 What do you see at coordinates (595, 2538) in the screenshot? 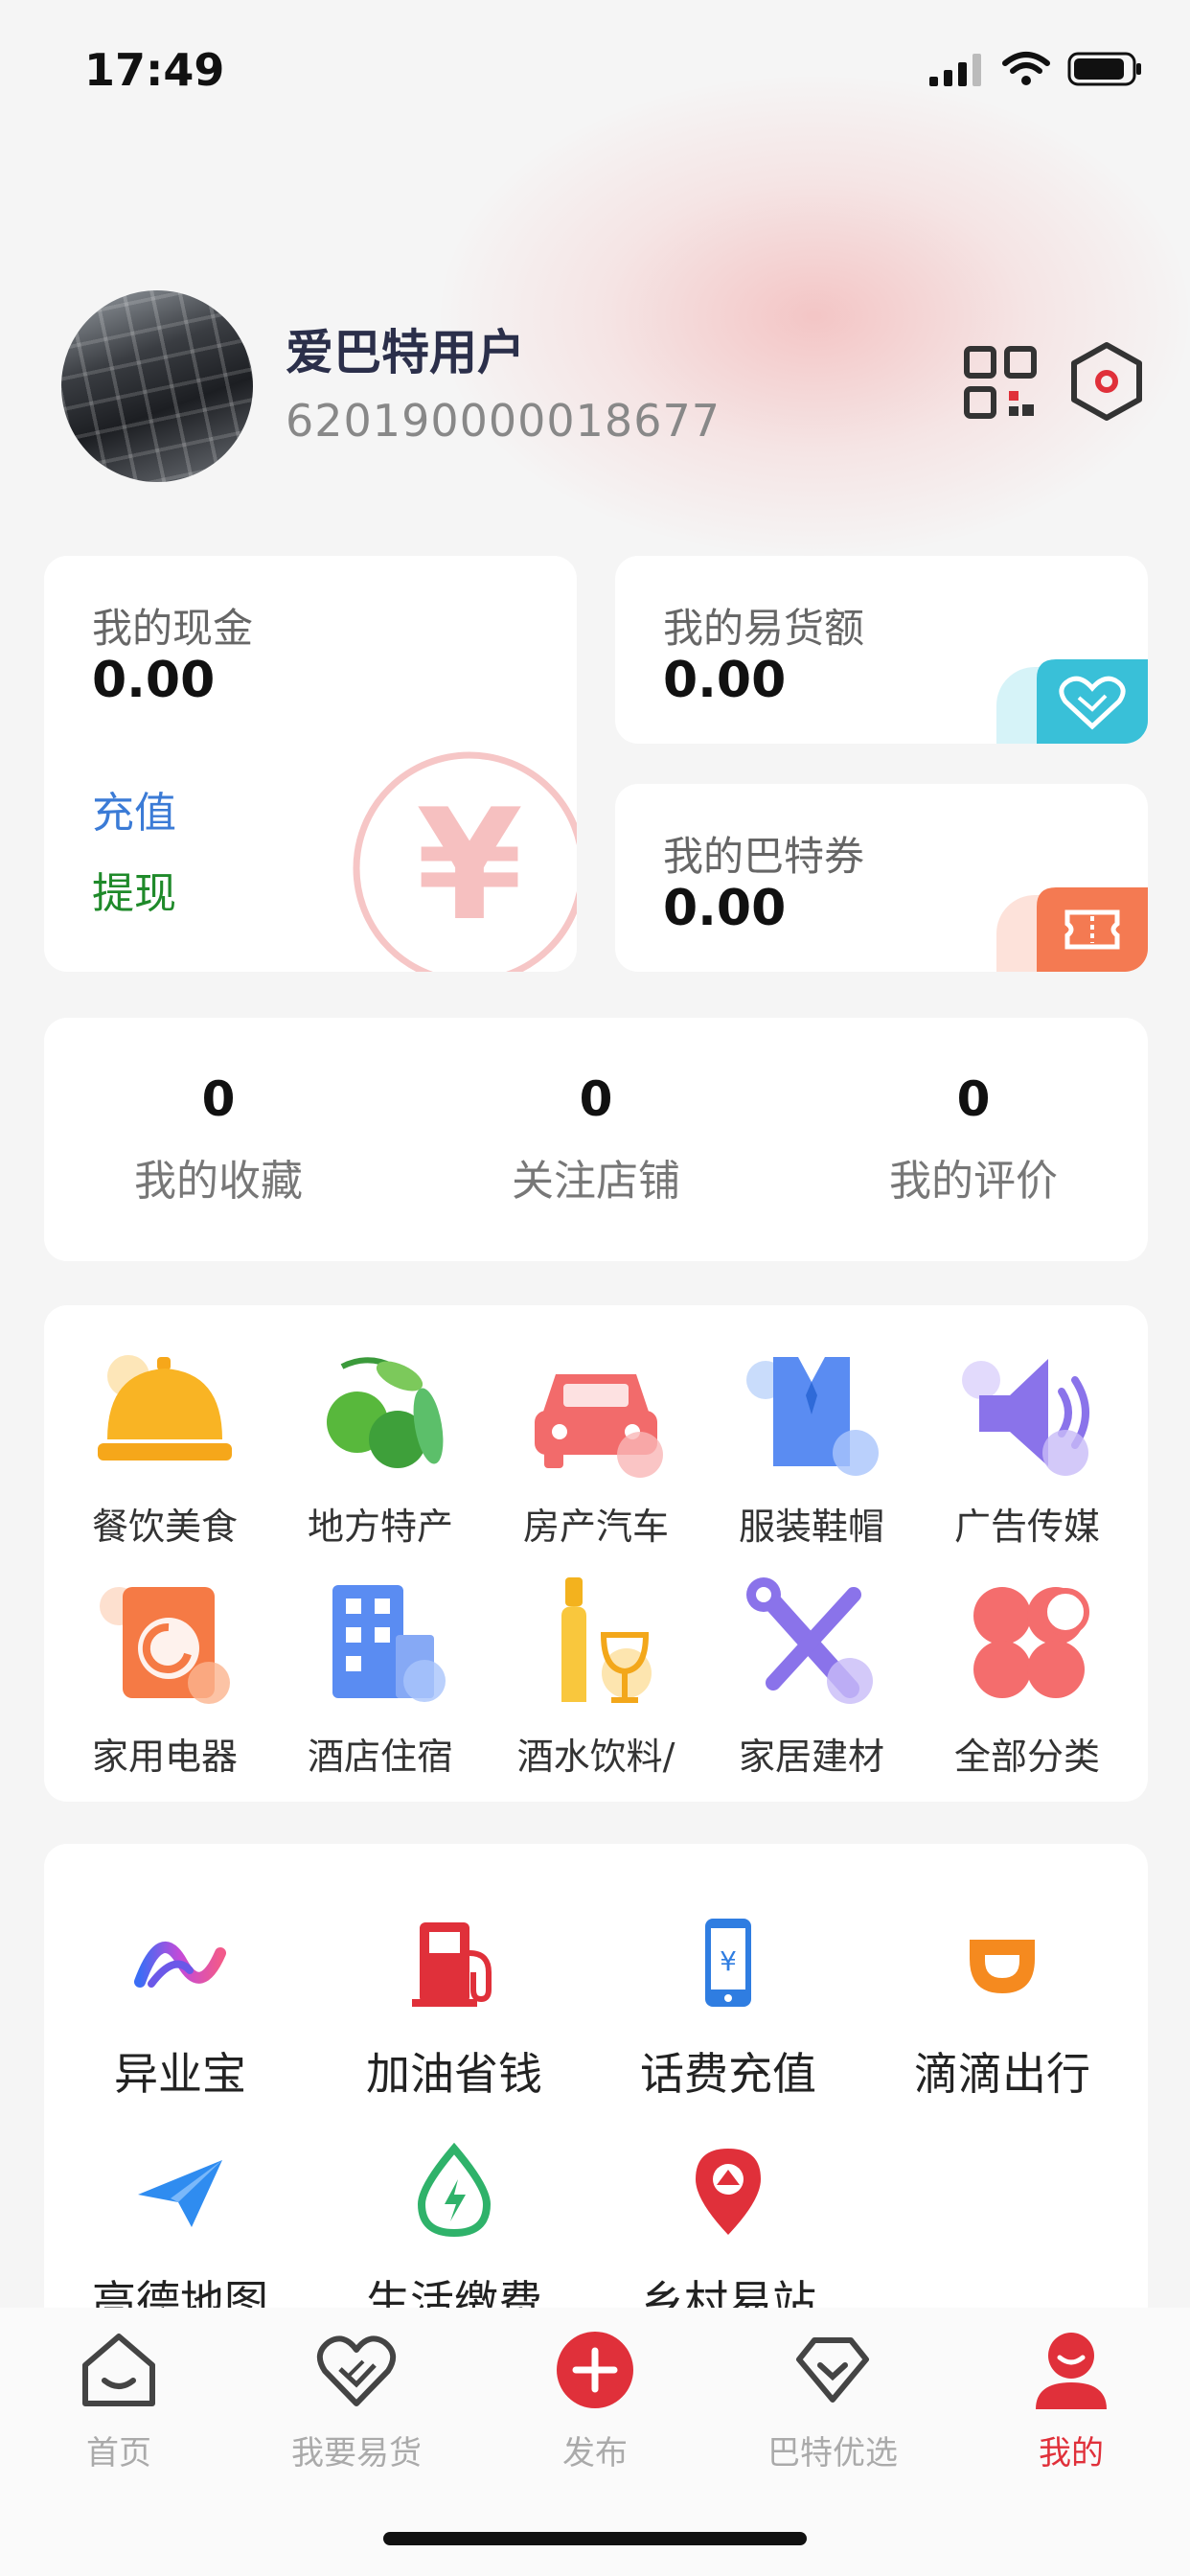
I see `home-indicator` at bounding box center [595, 2538].